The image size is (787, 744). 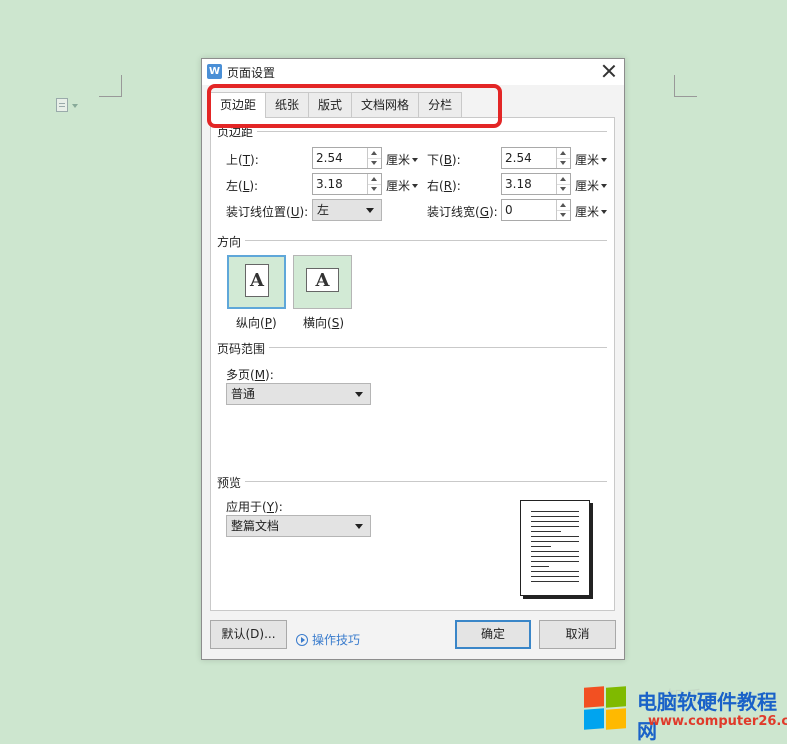 I want to click on document-icon, so click(x=62, y=105).